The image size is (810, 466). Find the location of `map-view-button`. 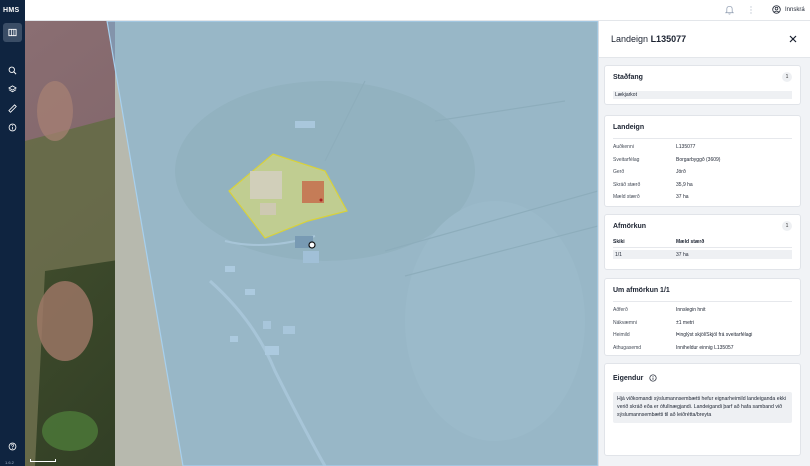

map-view-button is located at coordinates (12, 32).